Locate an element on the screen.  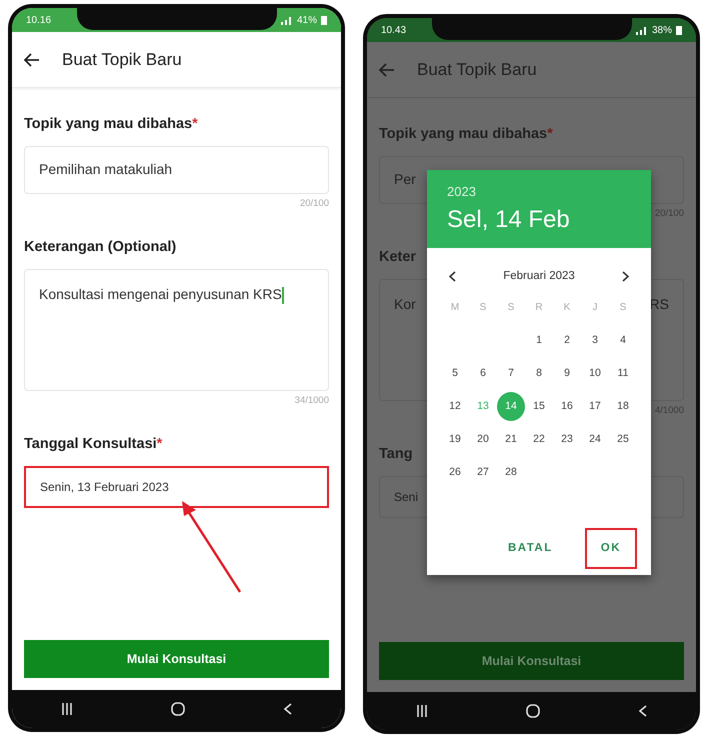
calendar-day: 16 is located at coordinates (567, 407).